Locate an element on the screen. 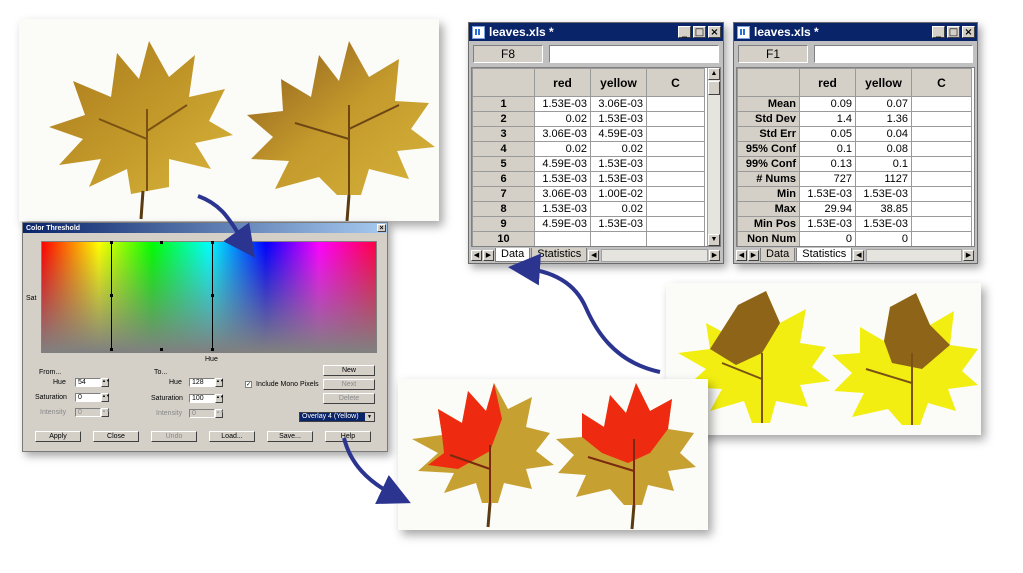  hscroll-right-icon: ▶ is located at coordinates (968, 255).